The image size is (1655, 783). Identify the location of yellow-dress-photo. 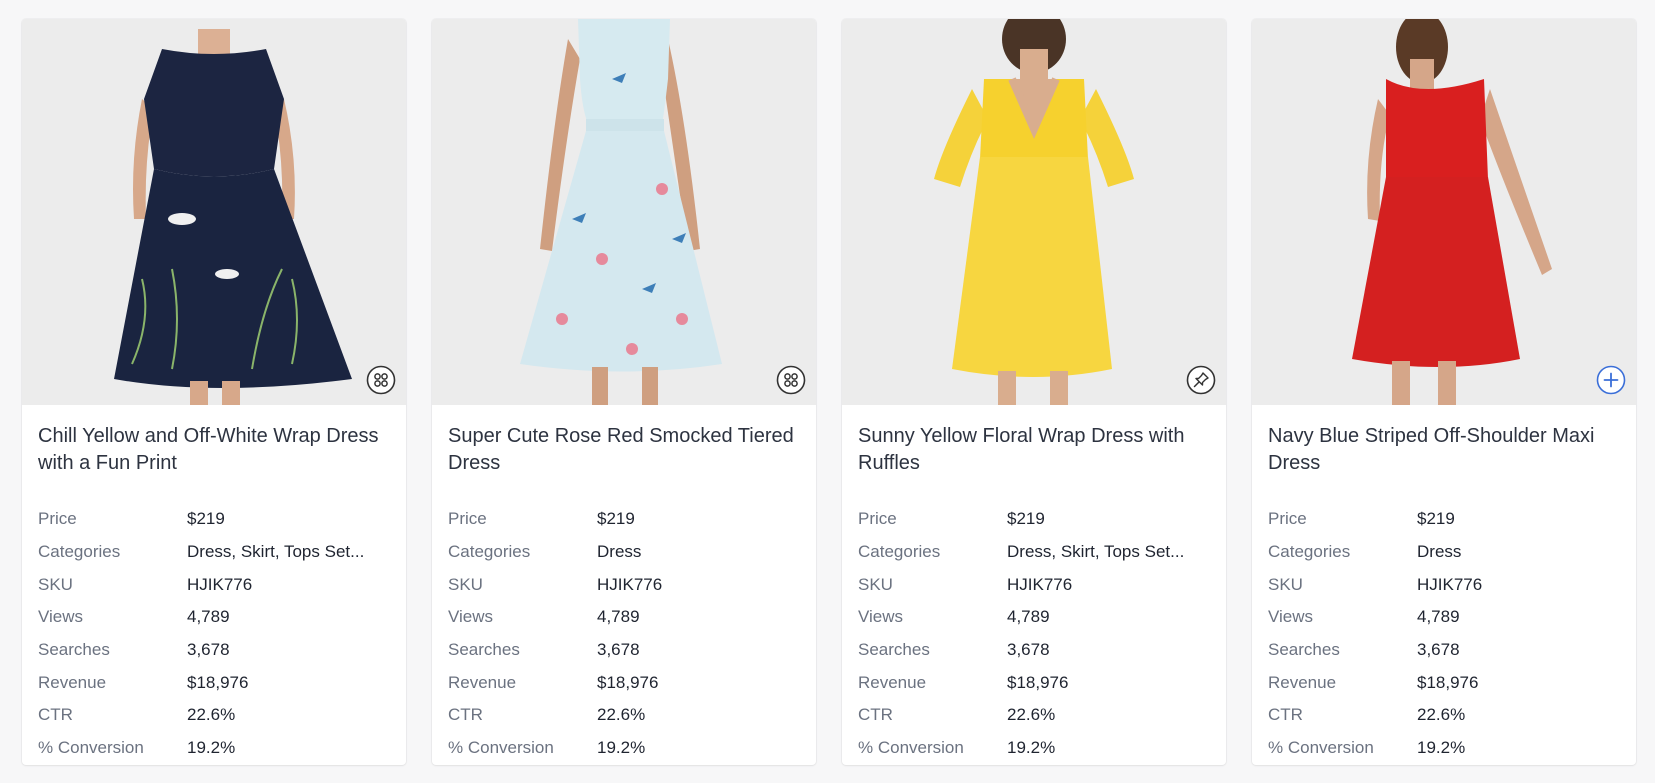
(1034, 212).